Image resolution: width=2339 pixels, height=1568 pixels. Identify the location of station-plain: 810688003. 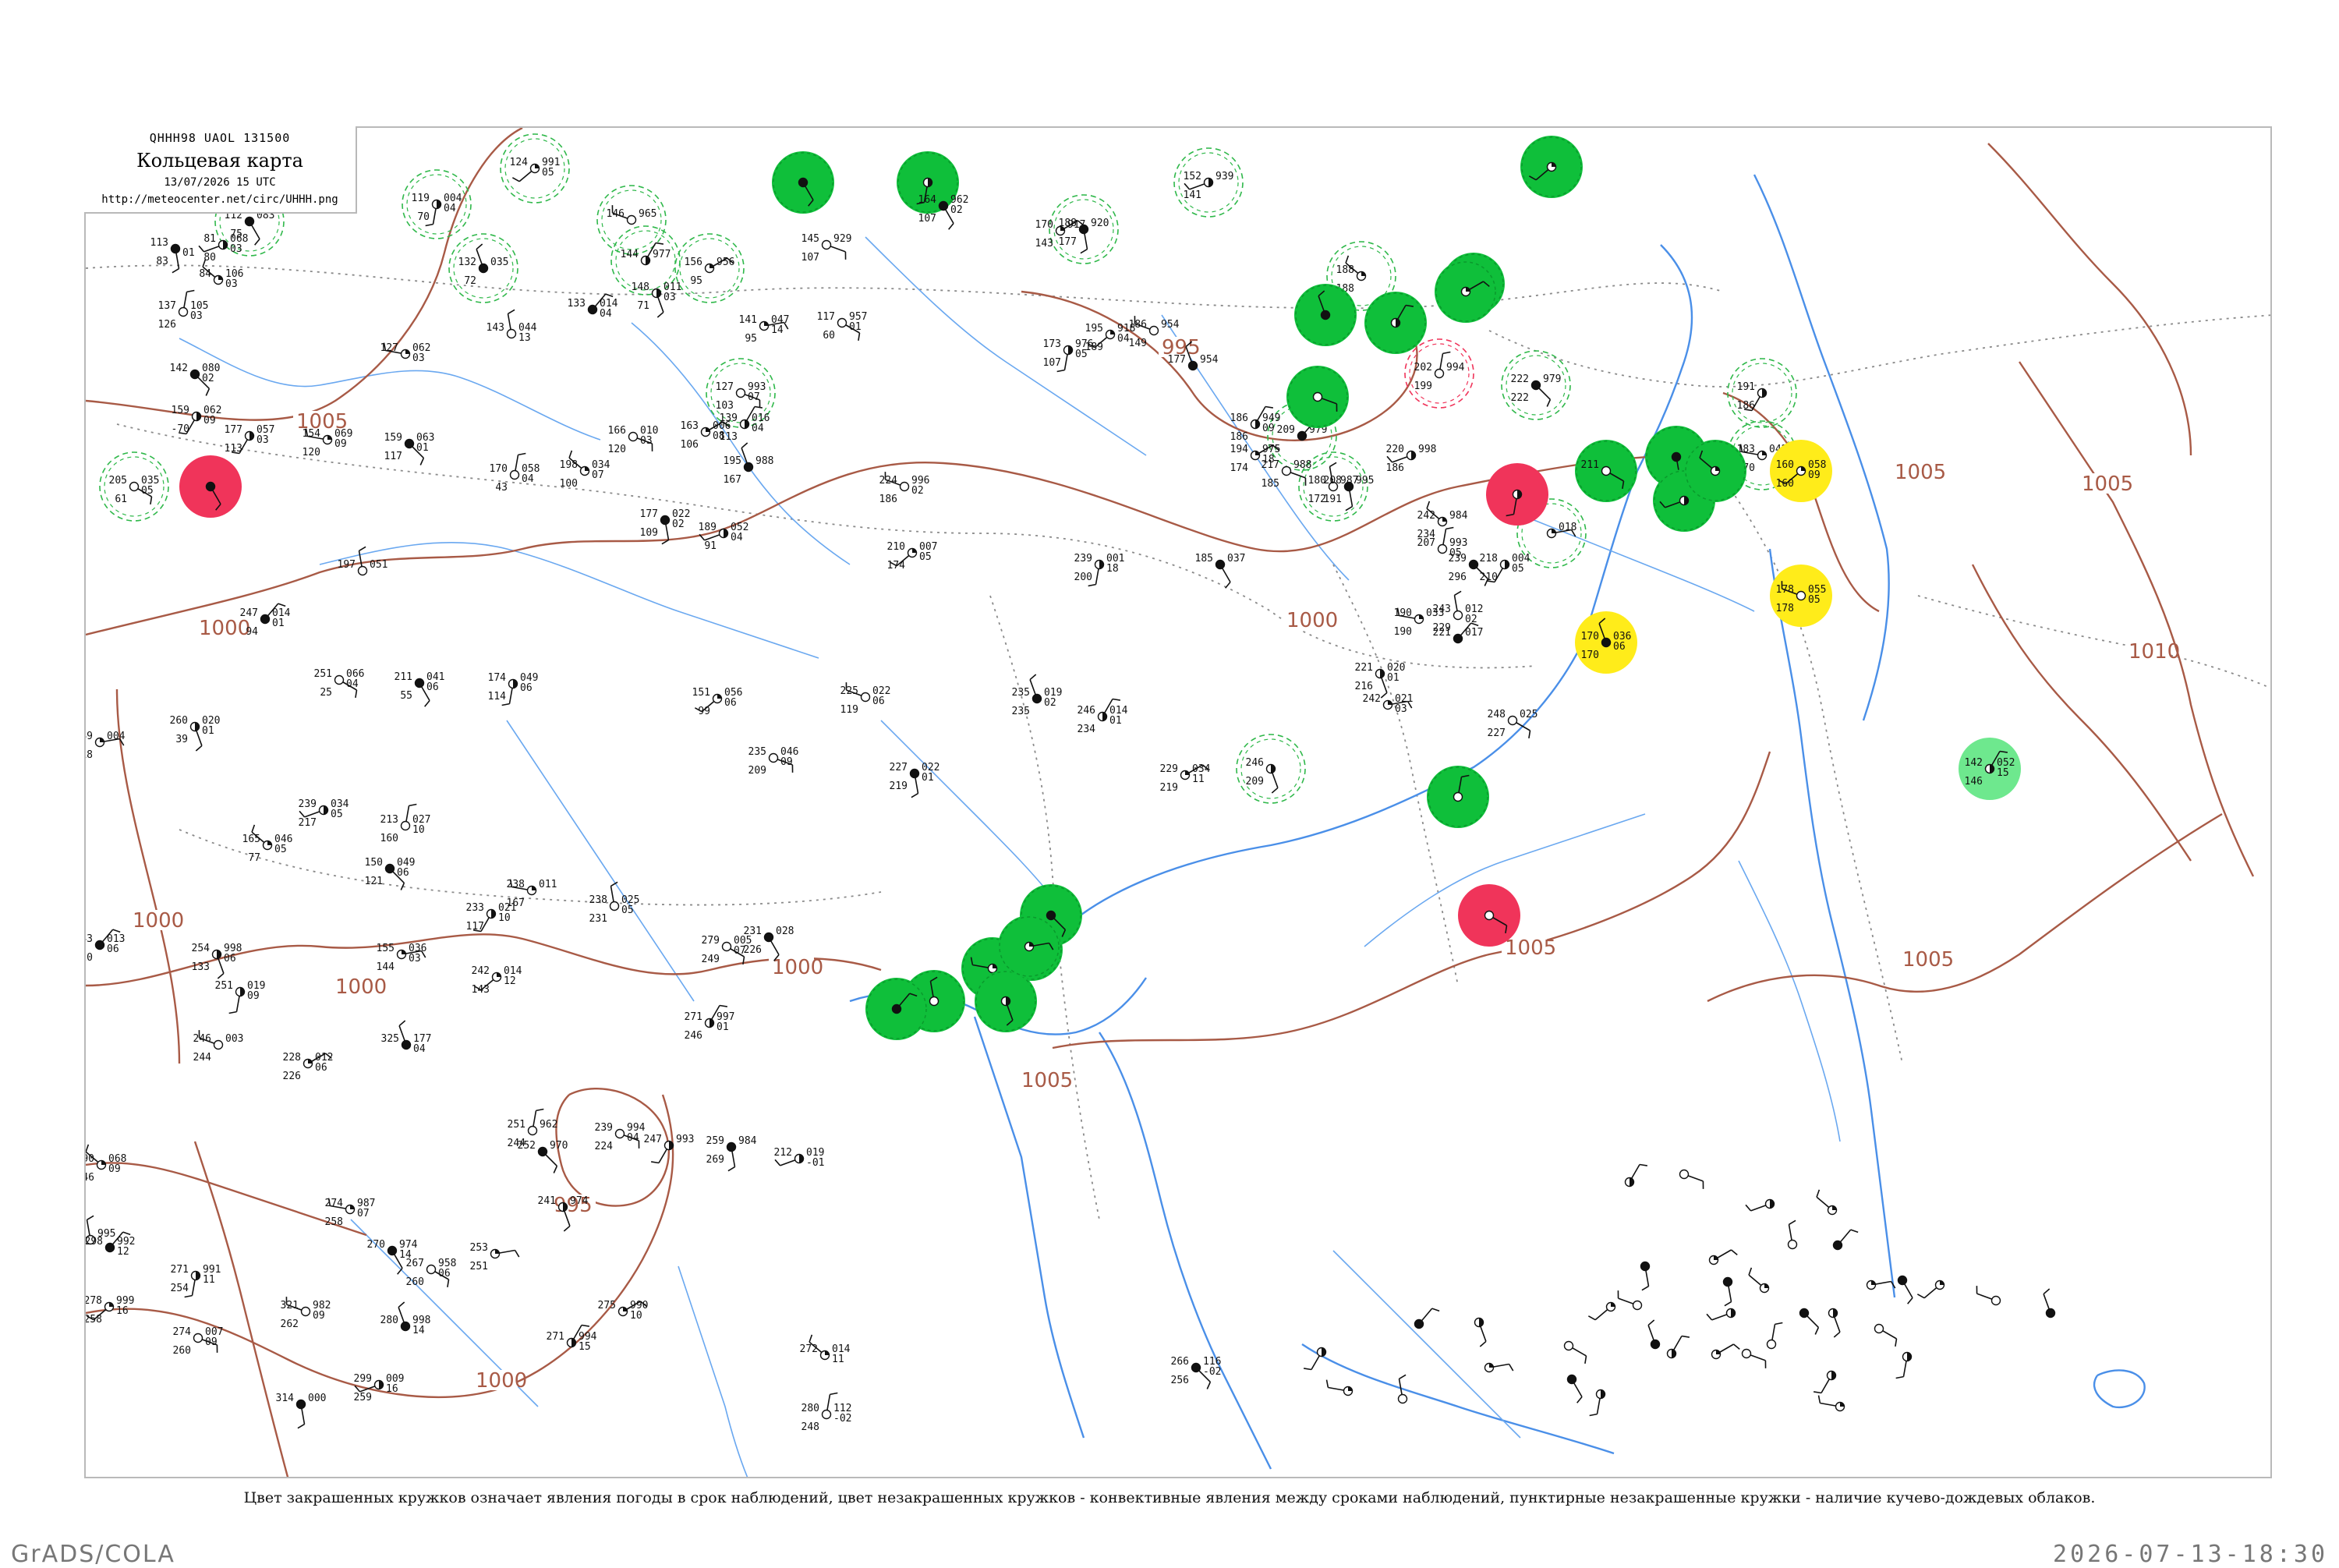
(223, 248).